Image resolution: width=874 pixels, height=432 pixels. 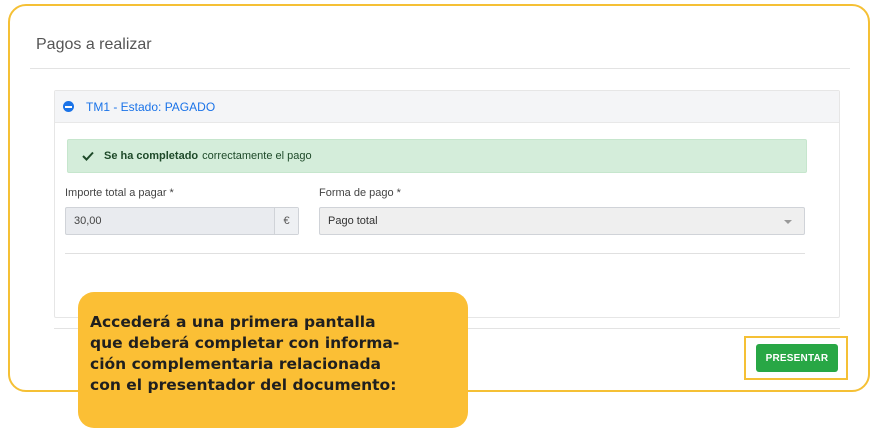 I want to click on callout-line: ción complementaria relacionada, so click(x=235, y=364).